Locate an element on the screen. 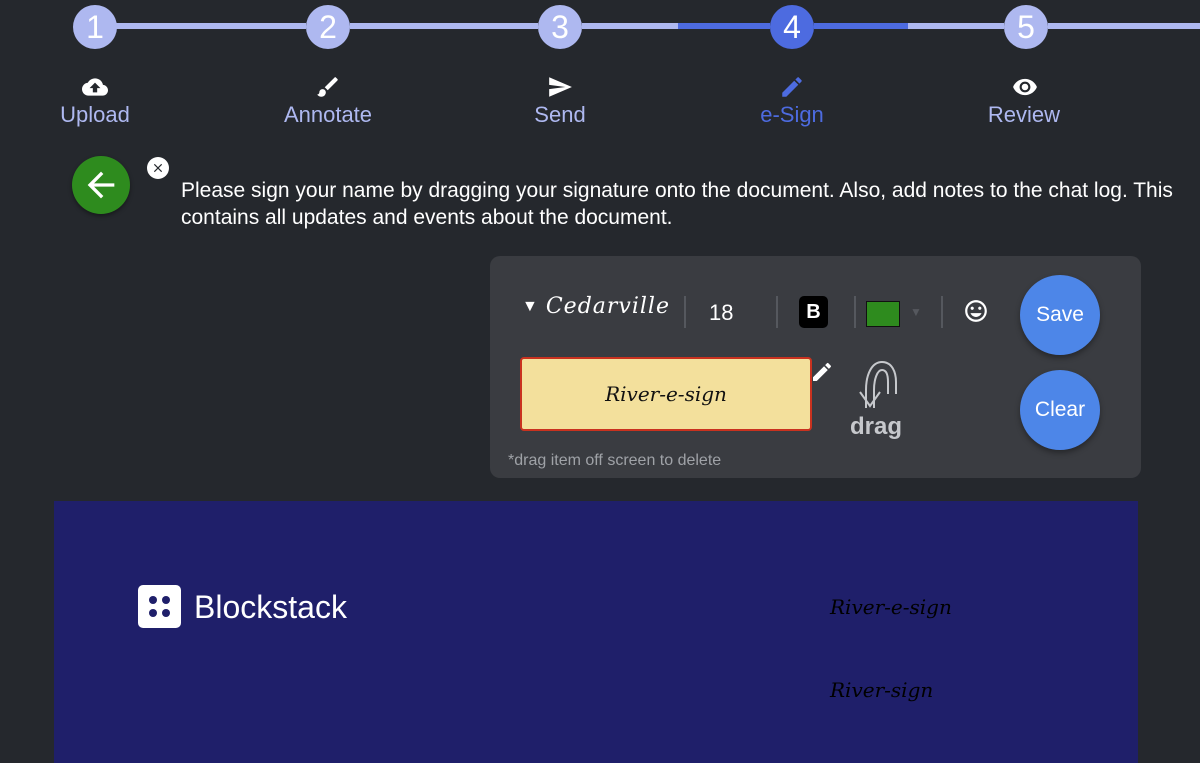 The width and height of the screenshot is (1200, 763). step-1-circle: 1 is located at coordinates (95, 27).